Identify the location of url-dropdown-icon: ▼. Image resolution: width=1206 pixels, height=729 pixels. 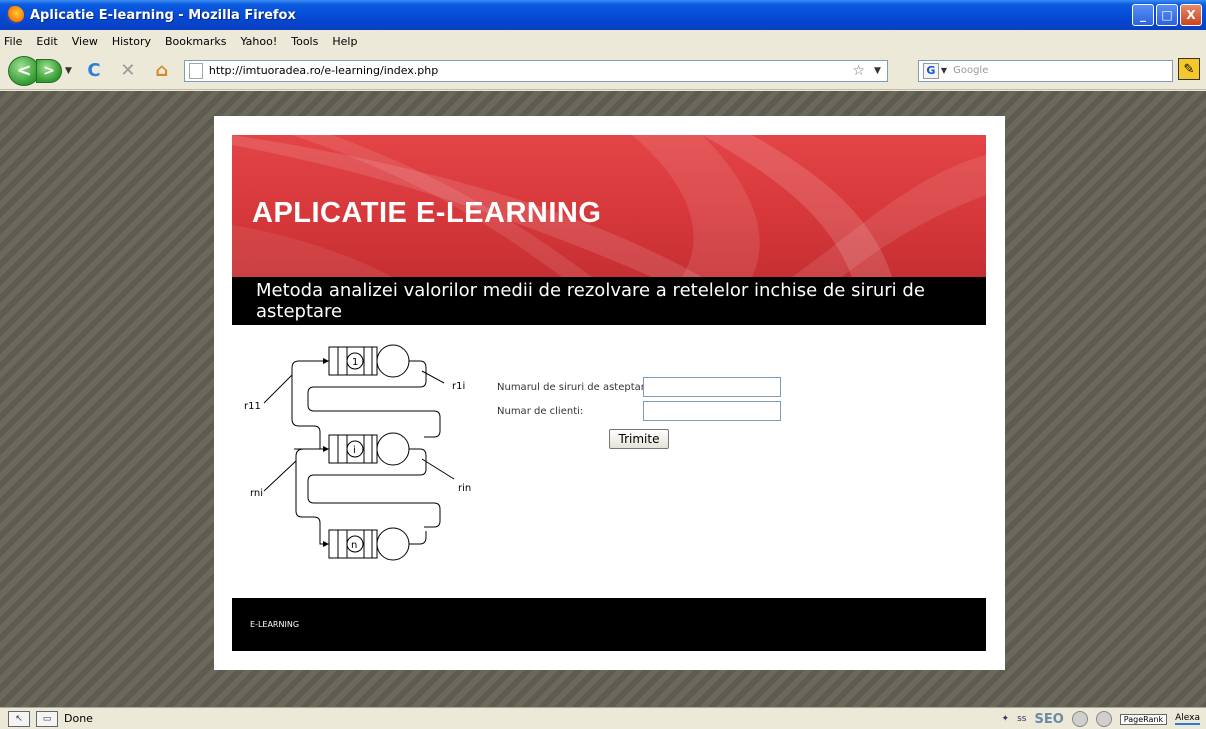
(877, 71).